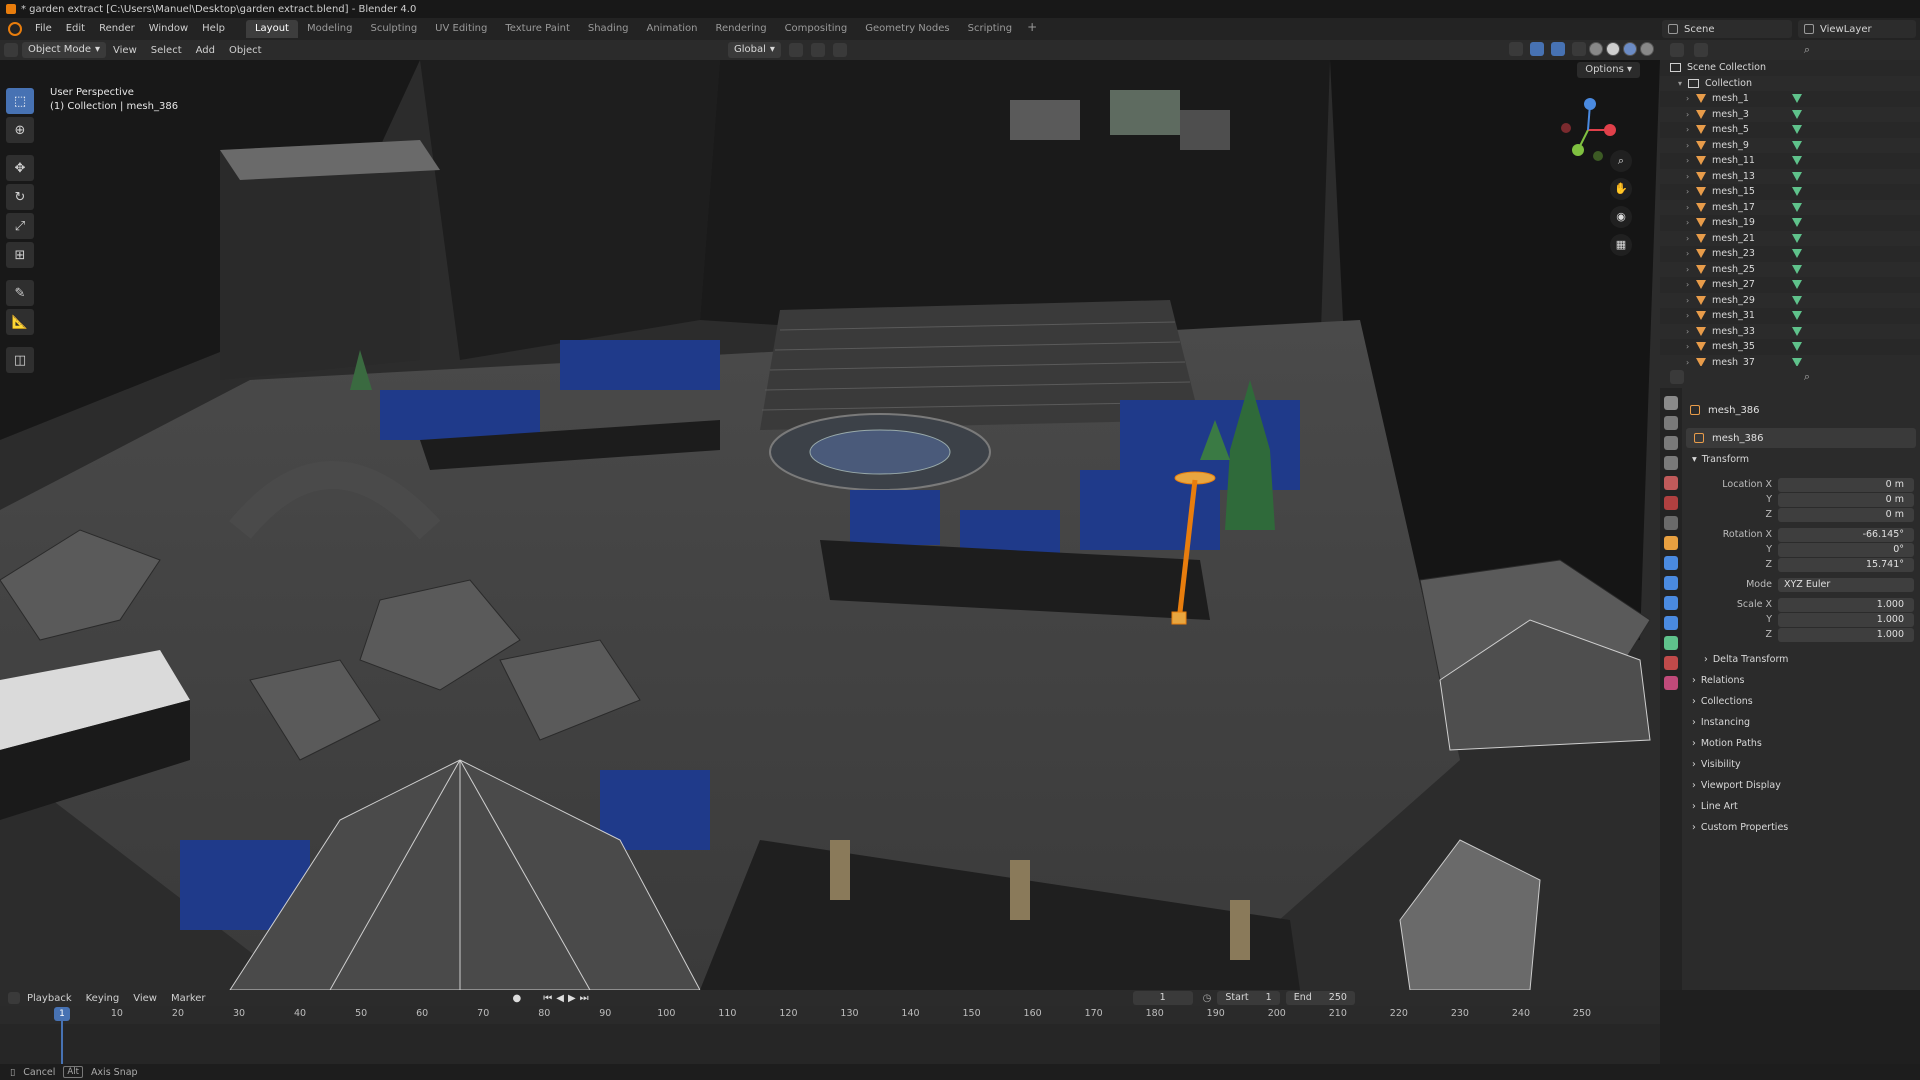 This screenshot has height=1080, width=1920. What do you see at coordinates (20, 197) in the screenshot?
I see `rotate-tool-icon: ↻` at bounding box center [20, 197].